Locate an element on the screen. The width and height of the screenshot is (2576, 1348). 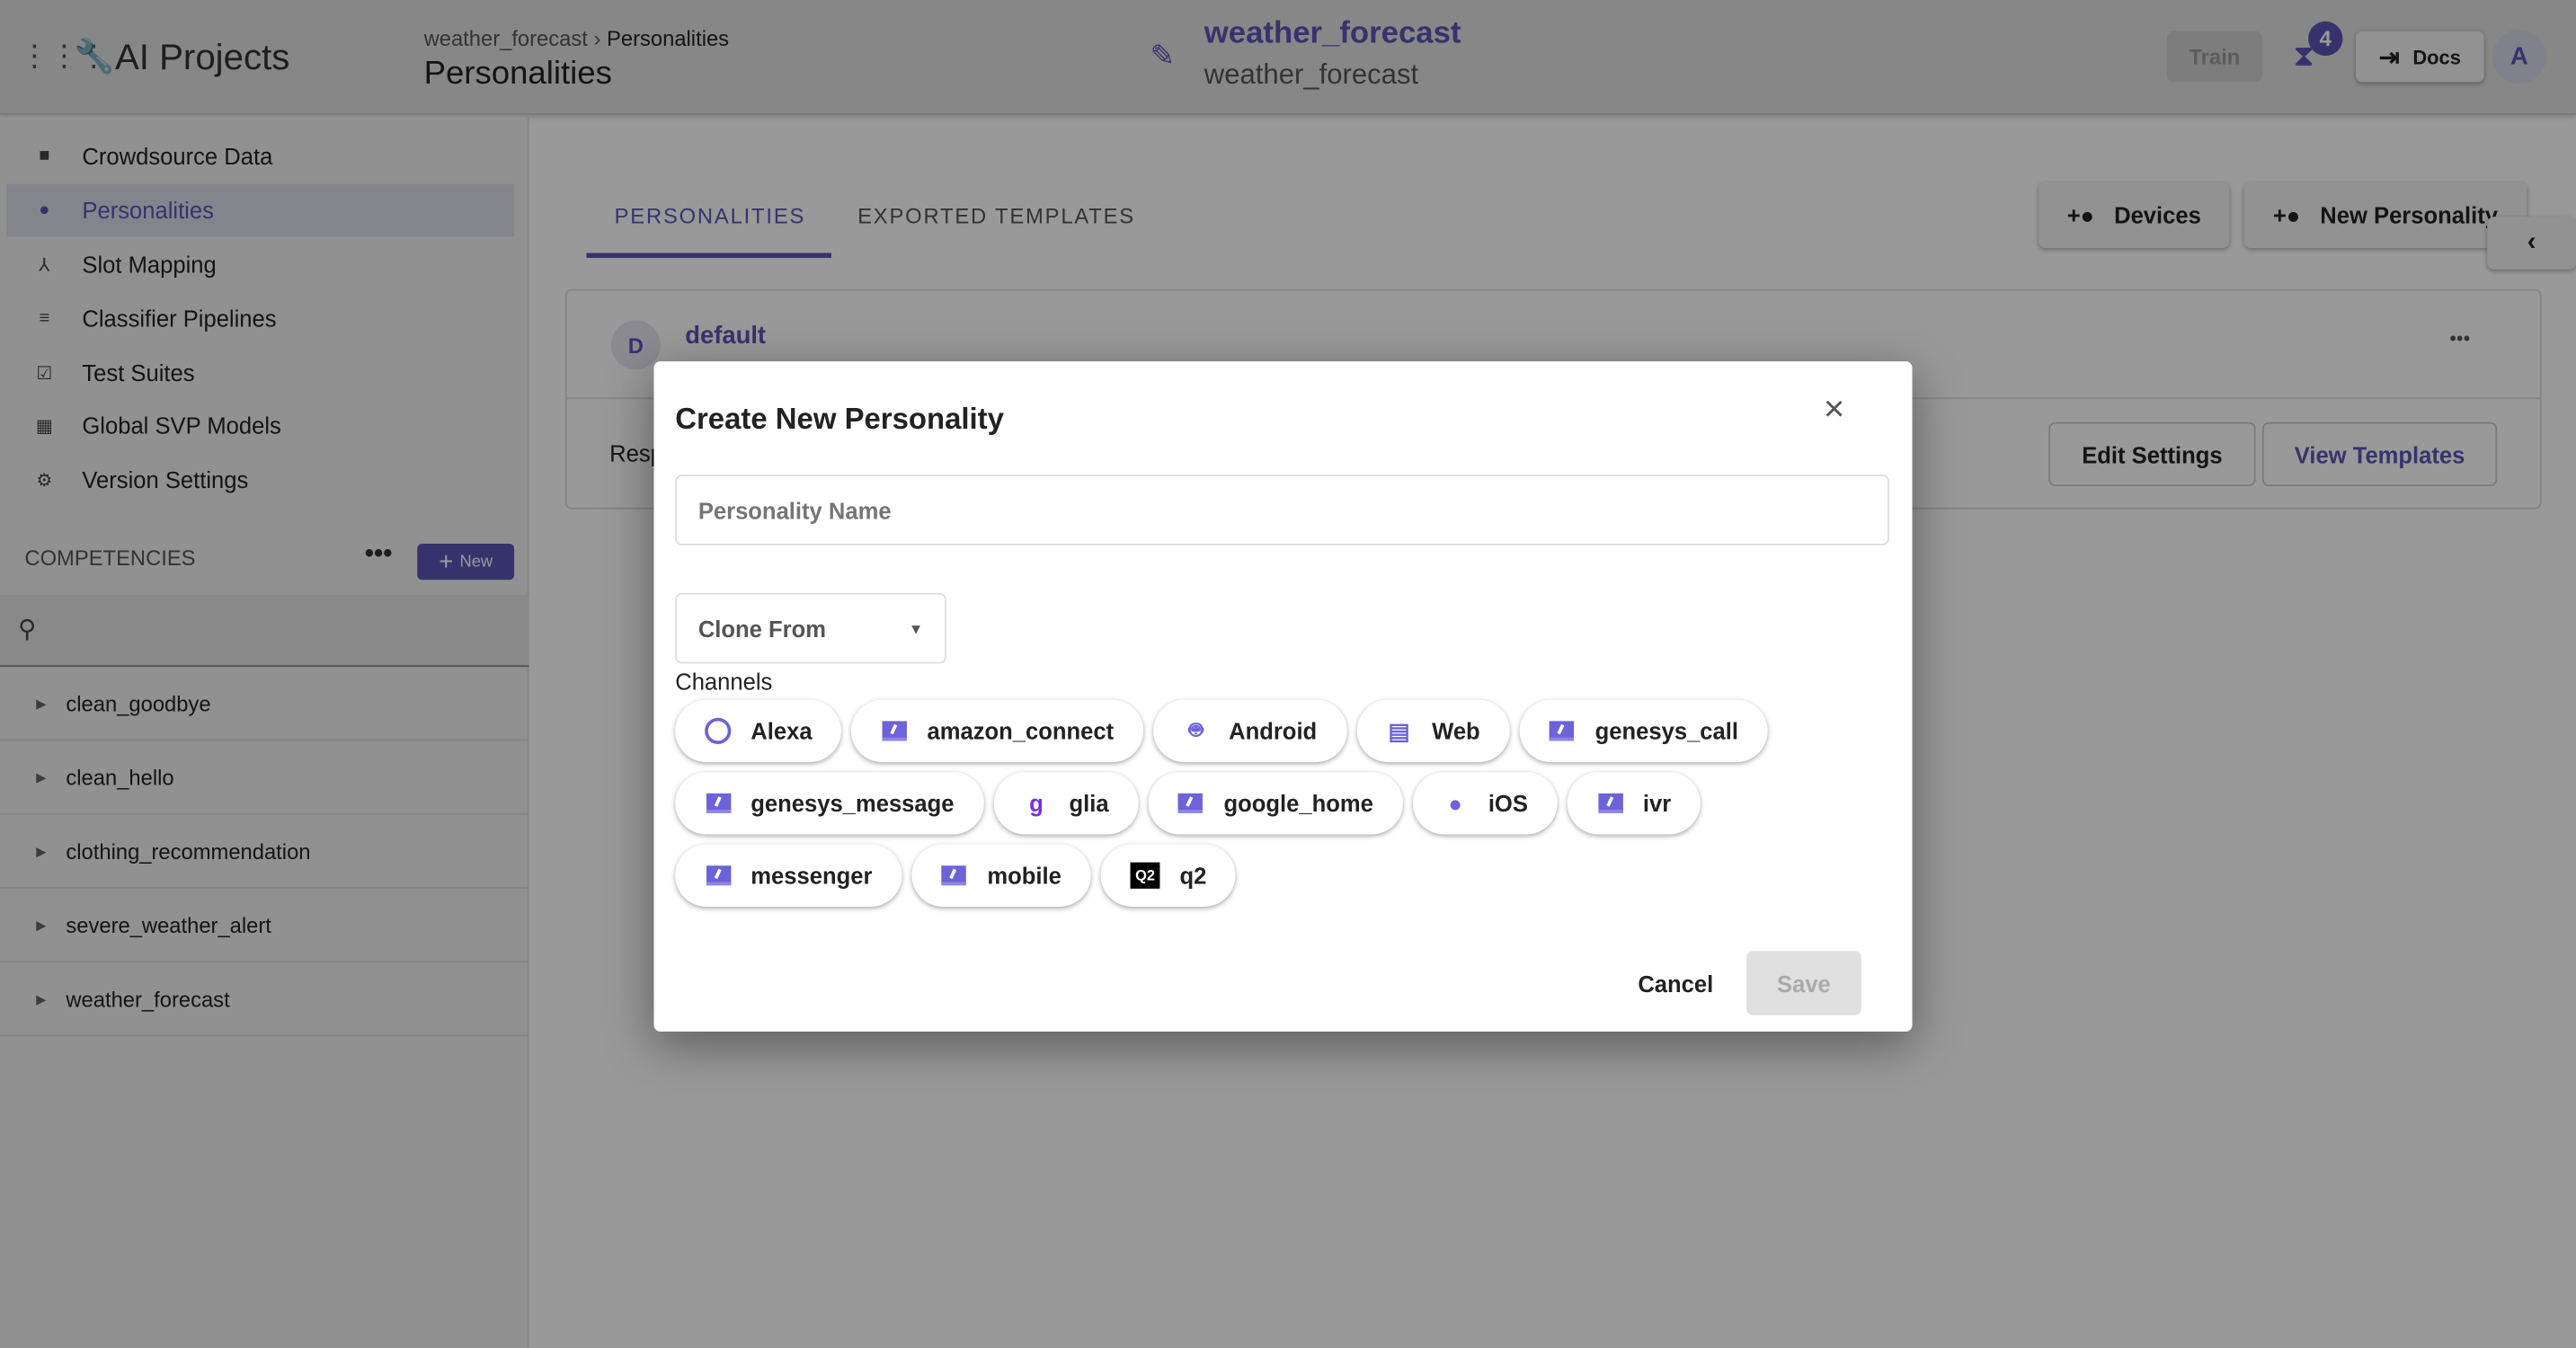
channel-chip-glia: g glia is located at coordinates (1066, 803).